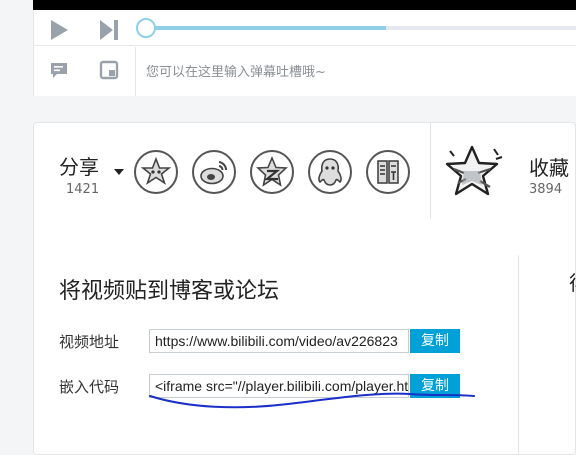 The width and height of the screenshot is (576, 455). What do you see at coordinates (572, 281) in the screenshot?
I see `truncated-heading: 徘` at bounding box center [572, 281].